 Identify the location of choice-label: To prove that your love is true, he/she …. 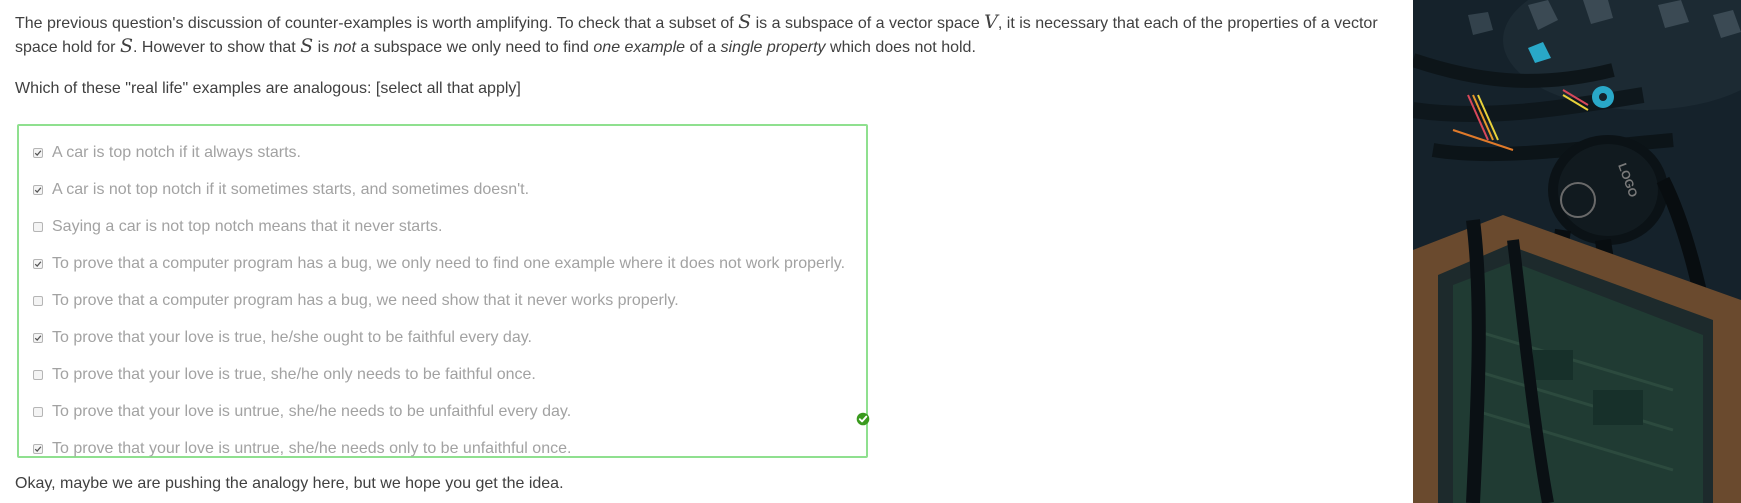
(292, 337).